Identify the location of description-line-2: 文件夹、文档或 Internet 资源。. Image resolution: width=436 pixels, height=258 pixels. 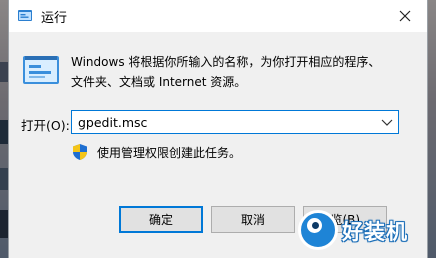
(159, 82).